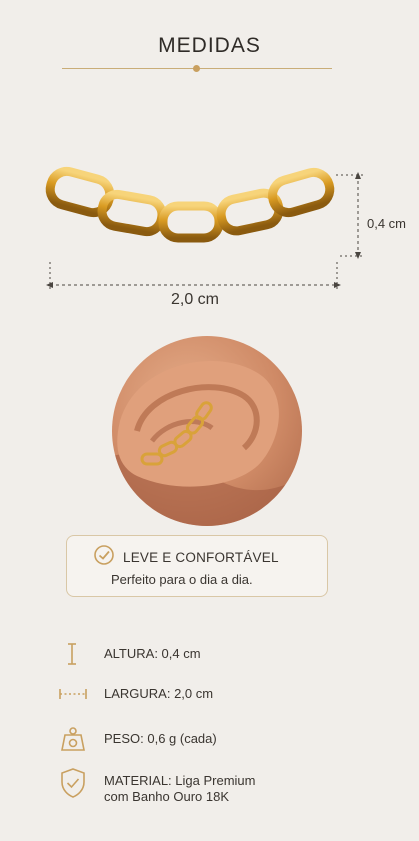  I want to click on weight-icon, so click(73, 739).